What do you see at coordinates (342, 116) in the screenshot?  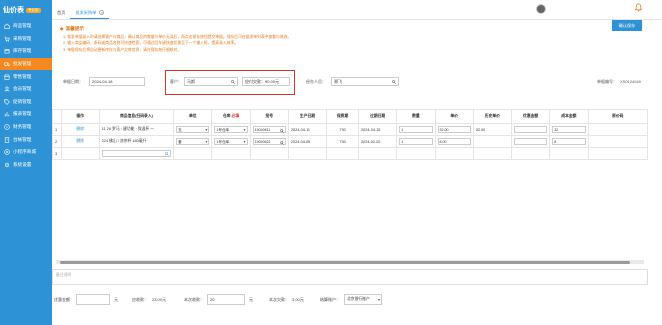 I see `col-header: 保质期` at bounding box center [342, 116].